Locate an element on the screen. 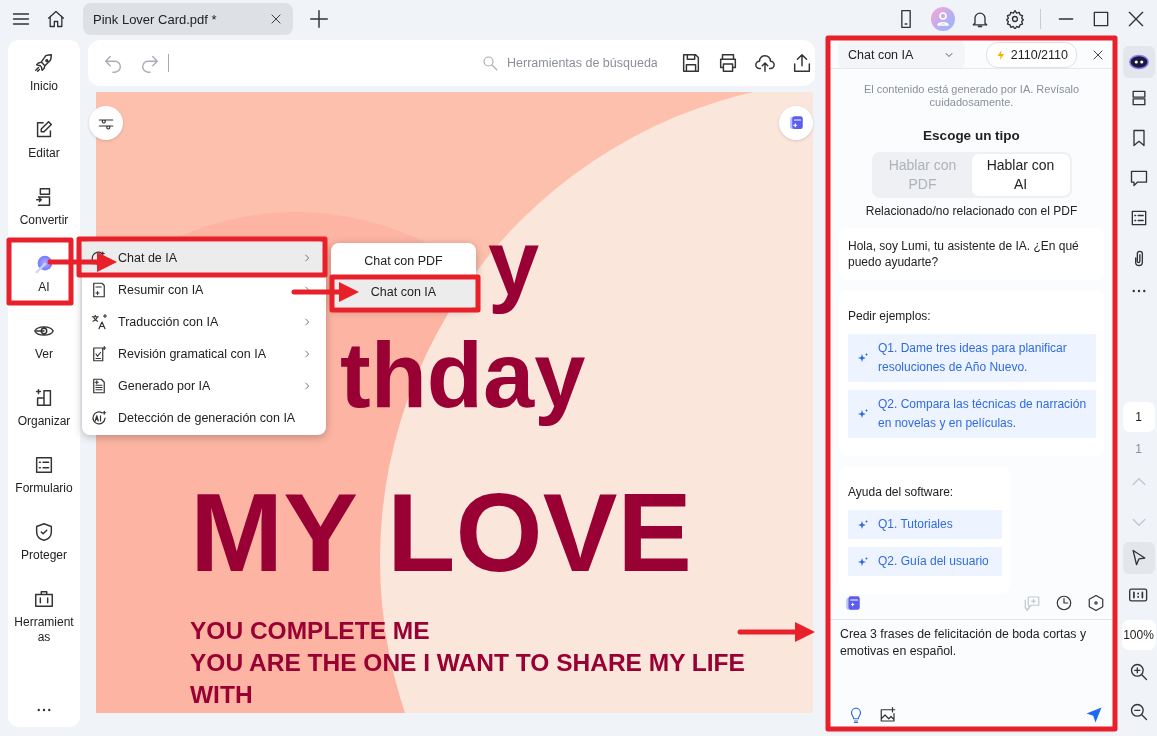 The height and width of the screenshot is (736, 1157). sidebar-item: Formulario is located at coordinates (44, 487).